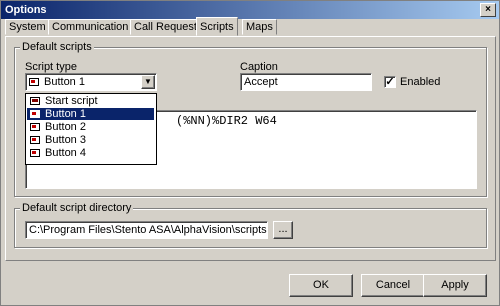  What do you see at coordinates (165, 27) in the screenshot?
I see `tab-call-request: Call Request` at bounding box center [165, 27].